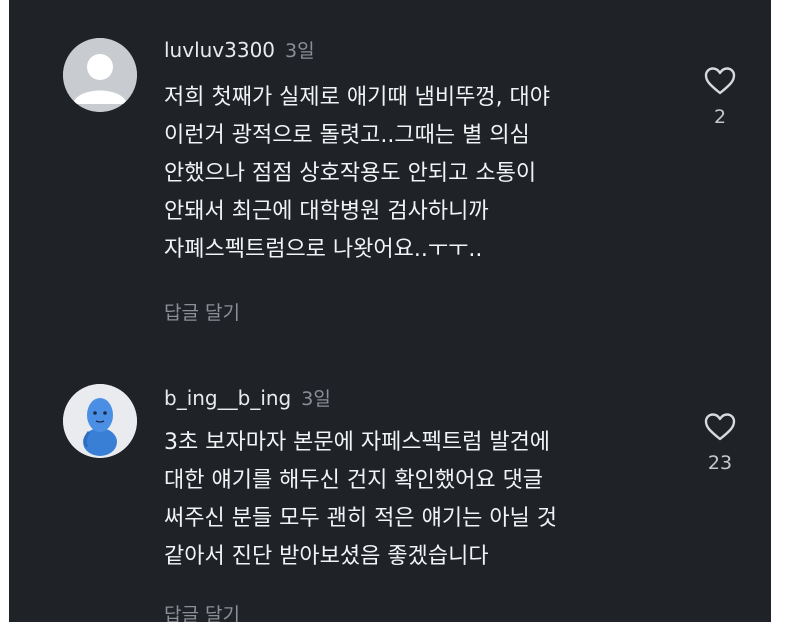  Describe the element at coordinates (323, 249) in the screenshot. I see `comment-line: 자폐스펙트럼으로 나왓어요..ㅜㅜ..` at that location.